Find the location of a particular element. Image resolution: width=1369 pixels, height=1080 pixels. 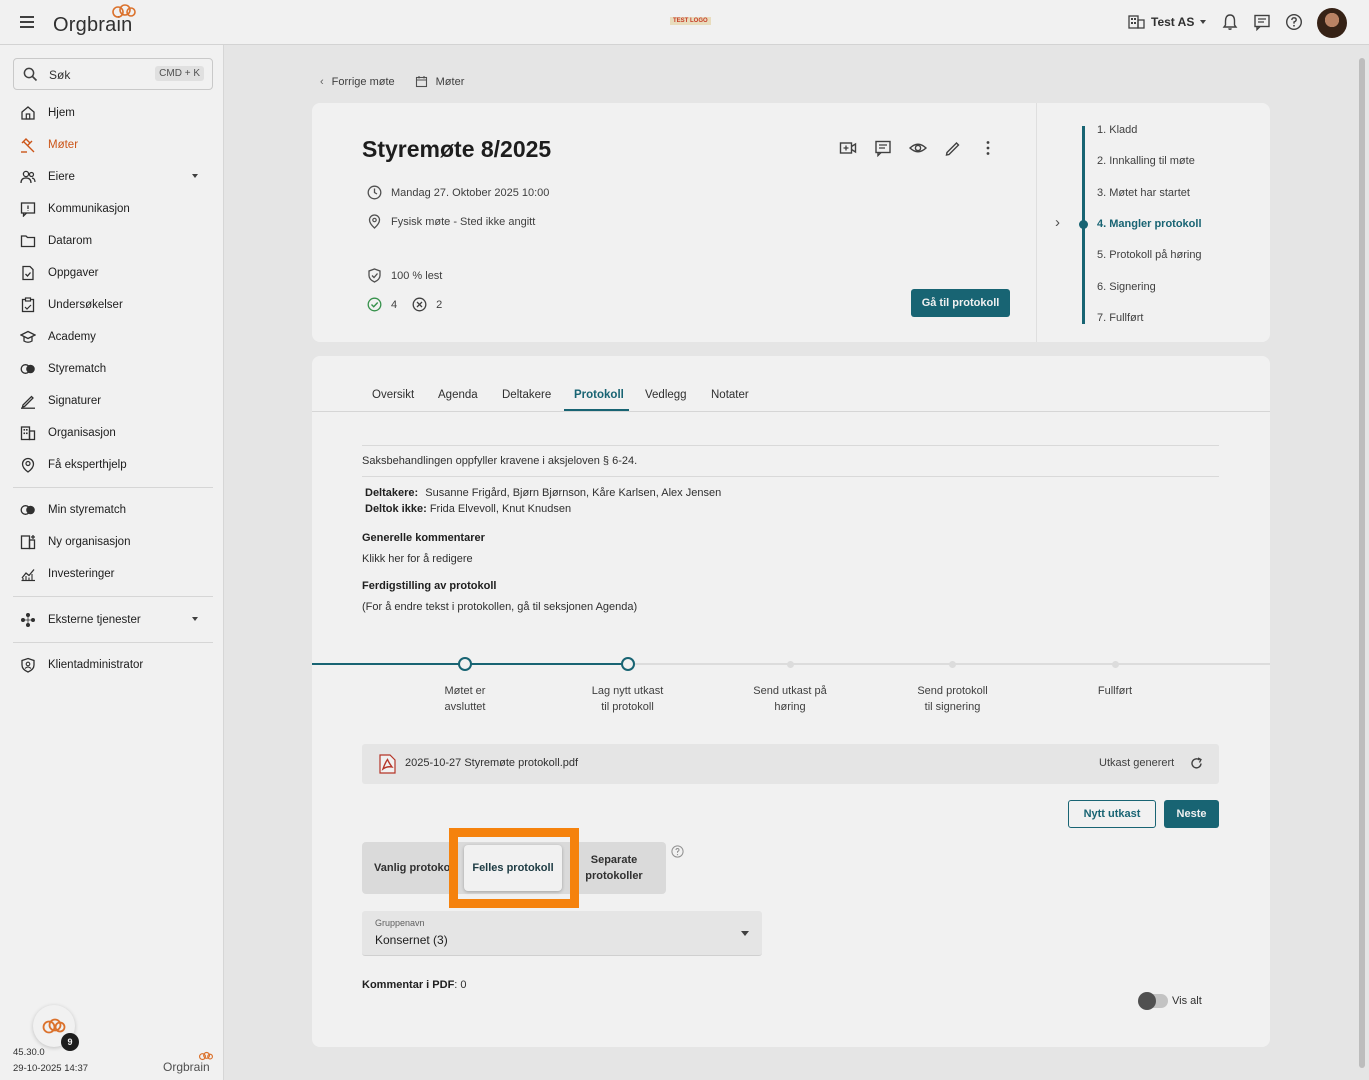

sidebar-item-ny-organisasjon: Ny organisasjon is located at coordinates (115, 542).